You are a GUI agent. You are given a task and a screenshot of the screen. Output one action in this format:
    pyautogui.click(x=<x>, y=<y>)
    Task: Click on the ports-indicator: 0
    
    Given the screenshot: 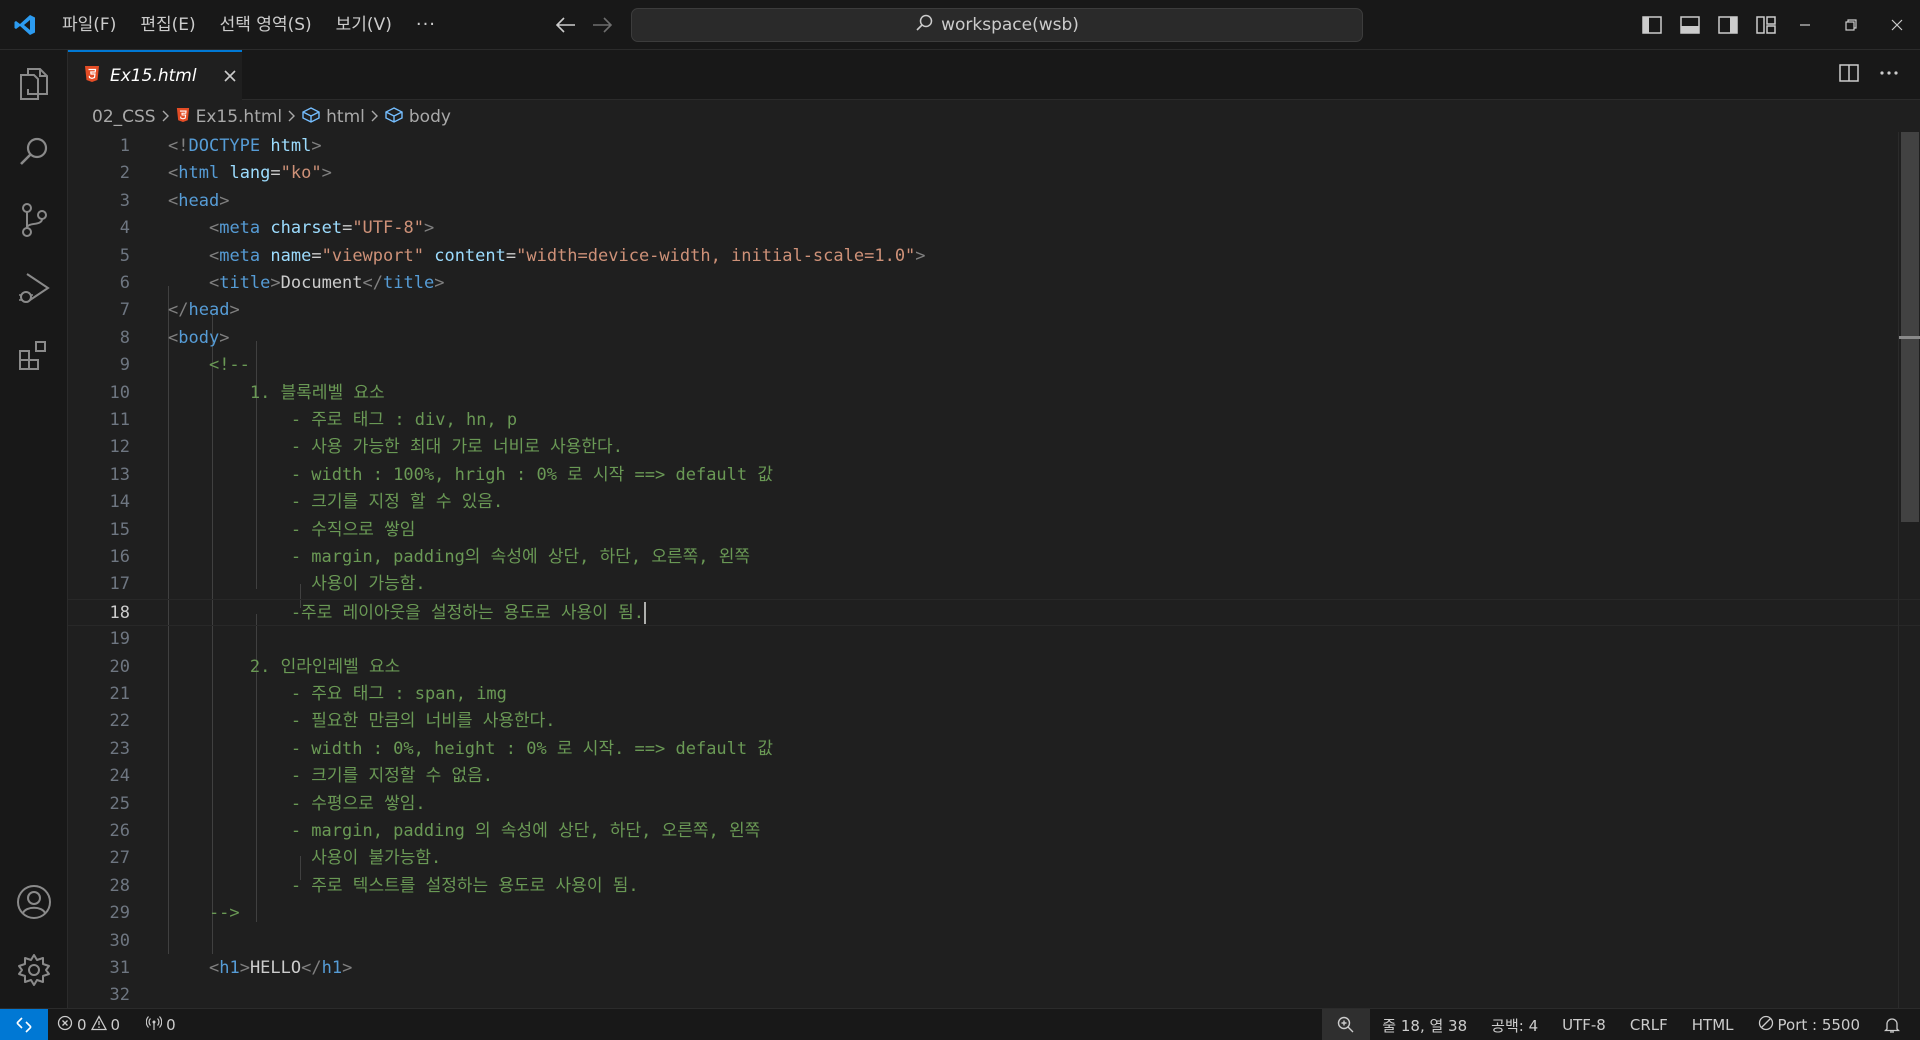 What is the action you would take?
    pyautogui.click(x=161, y=1024)
    